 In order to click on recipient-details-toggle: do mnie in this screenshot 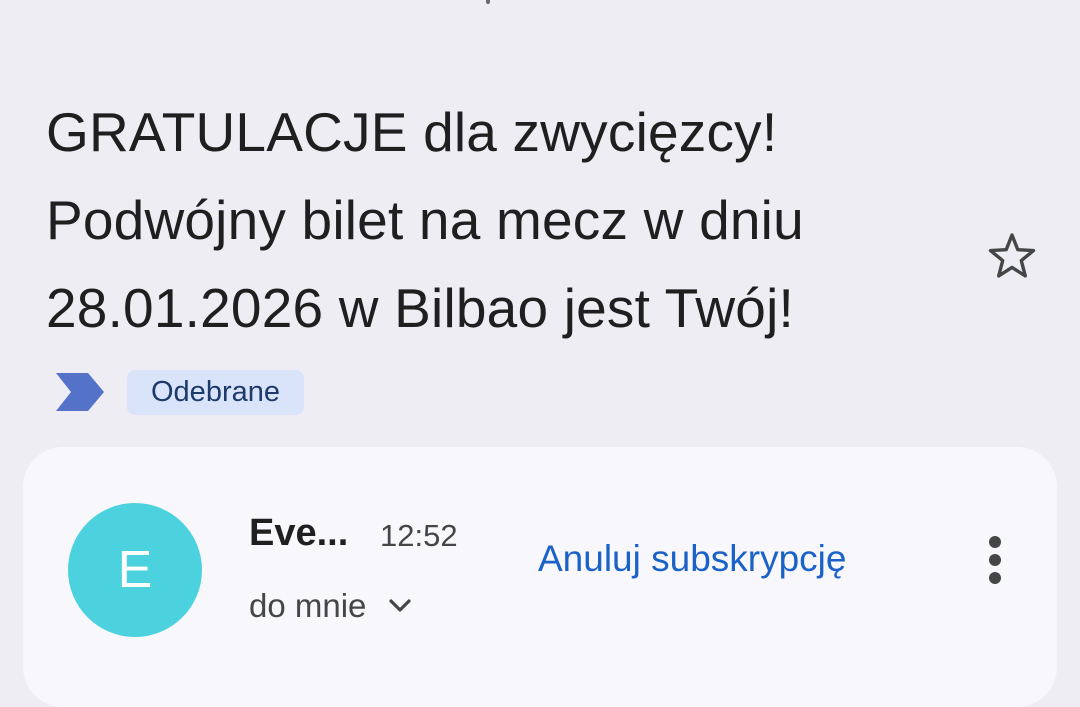, I will do `click(332, 606)`.